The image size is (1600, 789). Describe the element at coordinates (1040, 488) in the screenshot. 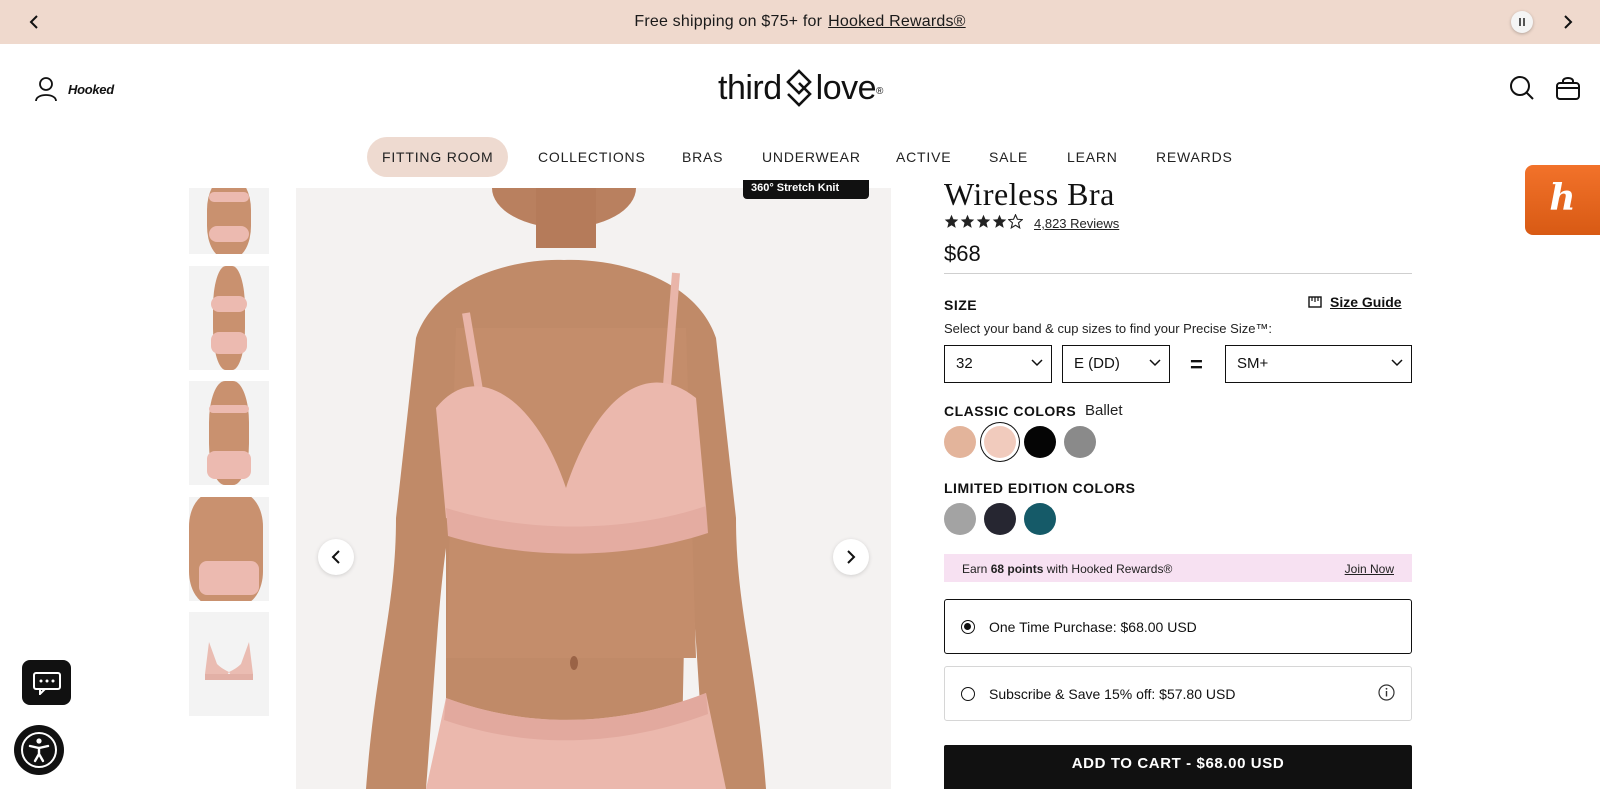

I see `limited-colors-label: LIMITED EDITION COLORS` at that location.